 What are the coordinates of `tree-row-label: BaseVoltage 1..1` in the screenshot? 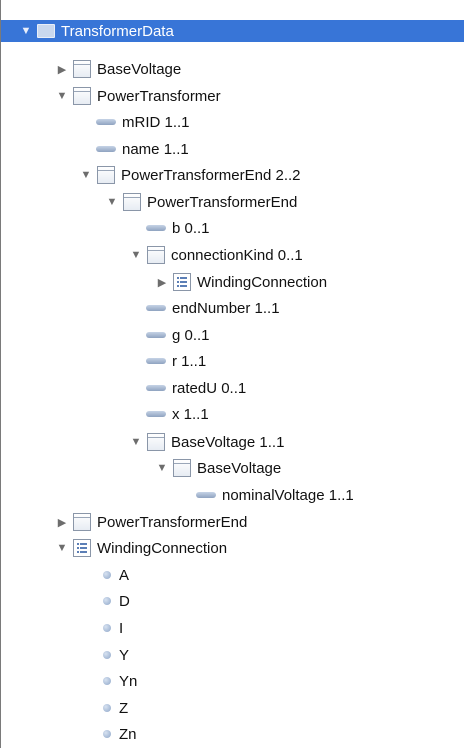 It's located at (228, 442).